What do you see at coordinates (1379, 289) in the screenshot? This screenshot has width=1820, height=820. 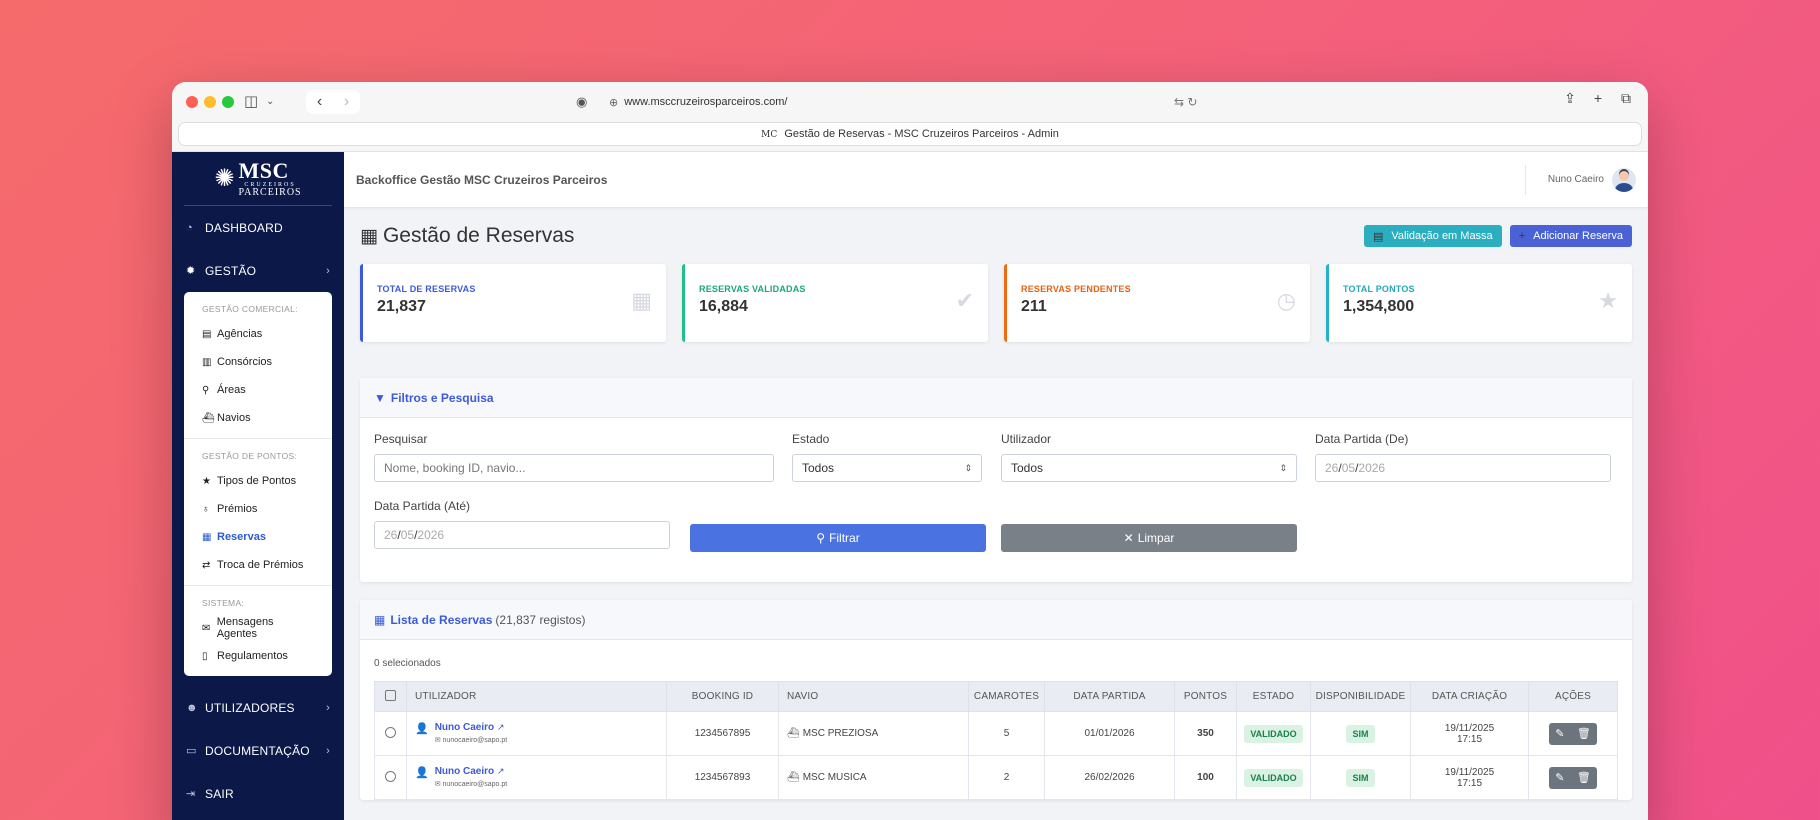 I see `stat-label: TOTAL PONTOS` at bounding box center [1379, 289].